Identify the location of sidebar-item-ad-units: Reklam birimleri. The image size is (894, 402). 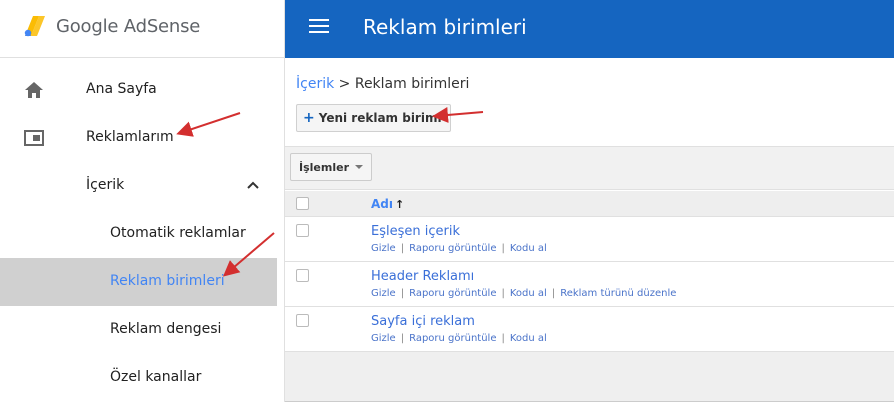
(138, 282).